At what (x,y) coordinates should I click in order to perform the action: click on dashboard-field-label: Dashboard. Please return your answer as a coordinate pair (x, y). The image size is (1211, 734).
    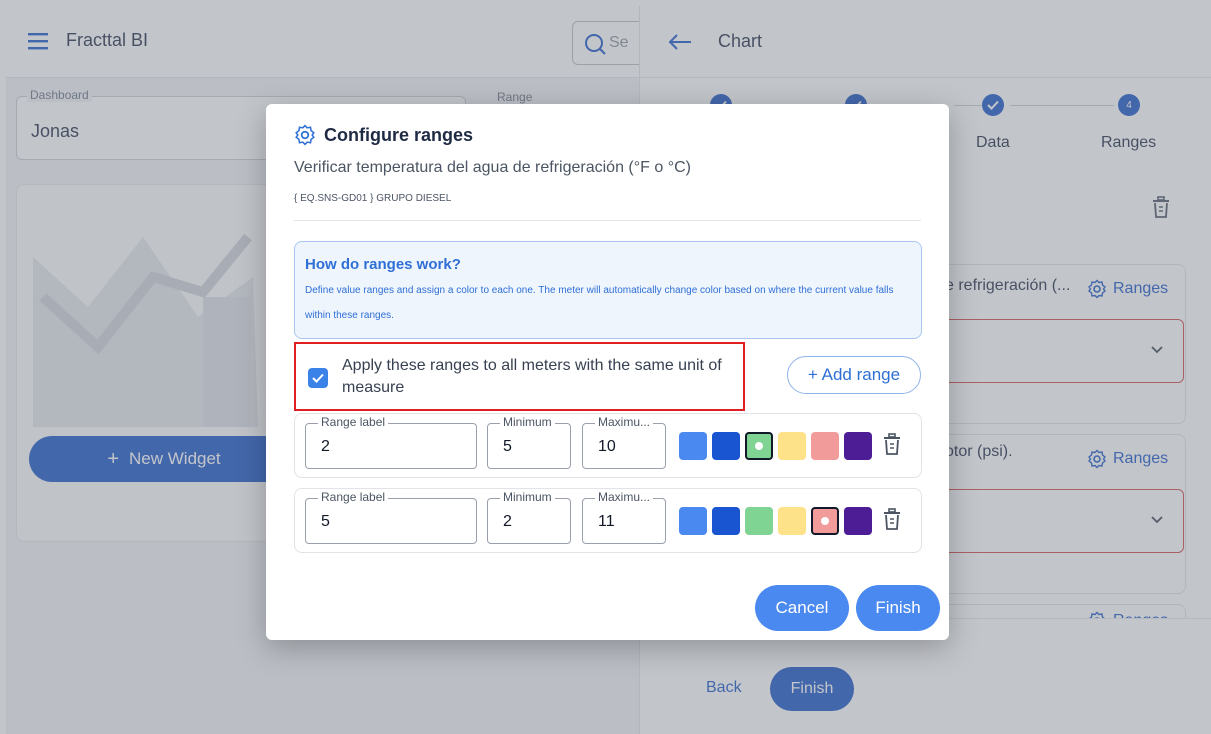
    Looking at the image, I should click on (59, 95).